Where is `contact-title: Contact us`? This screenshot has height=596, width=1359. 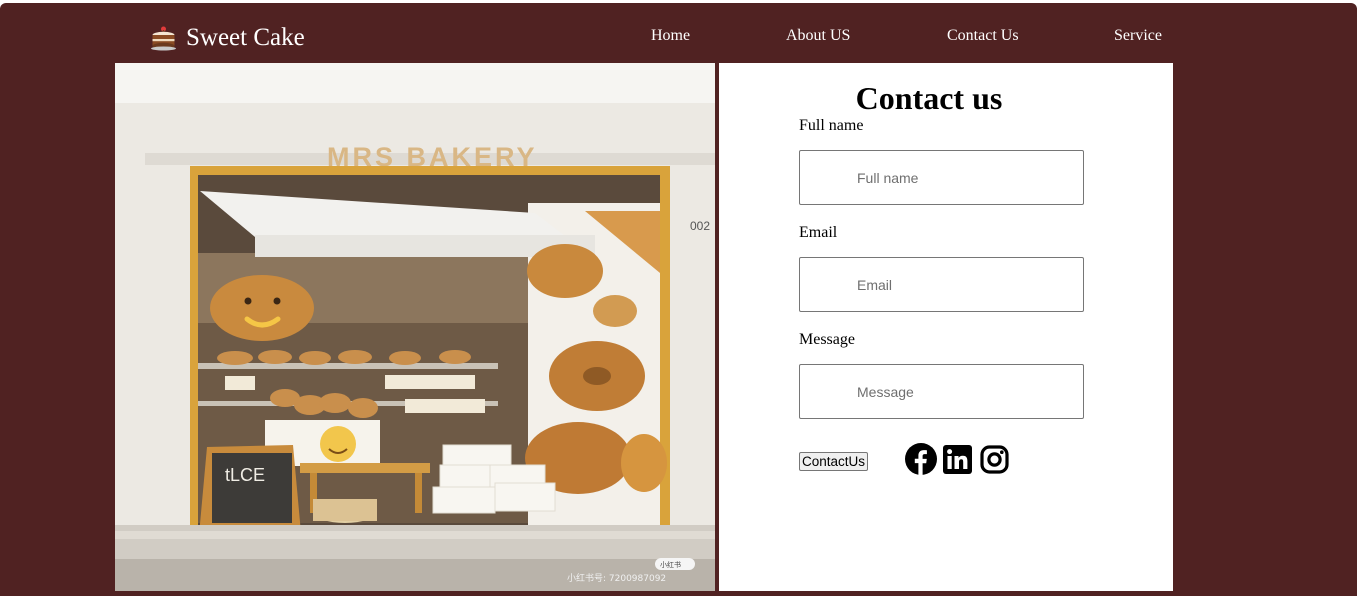 contact-title: Contact us is located at coordinates (929, 98).